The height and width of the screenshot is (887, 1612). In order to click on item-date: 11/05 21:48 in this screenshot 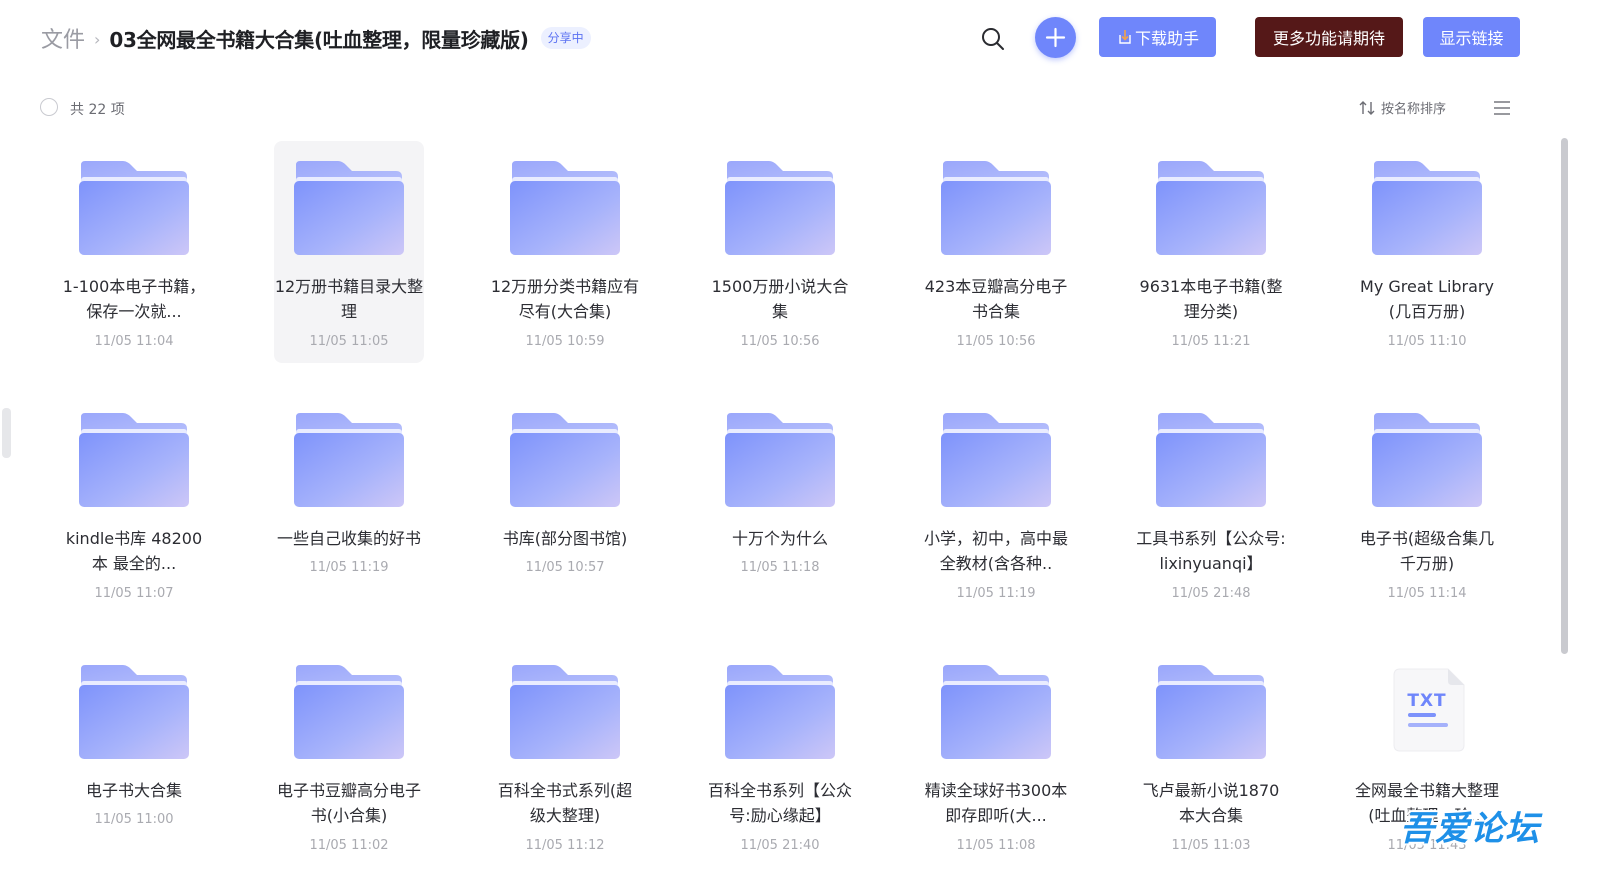, I will do `click(1211, 593)`.